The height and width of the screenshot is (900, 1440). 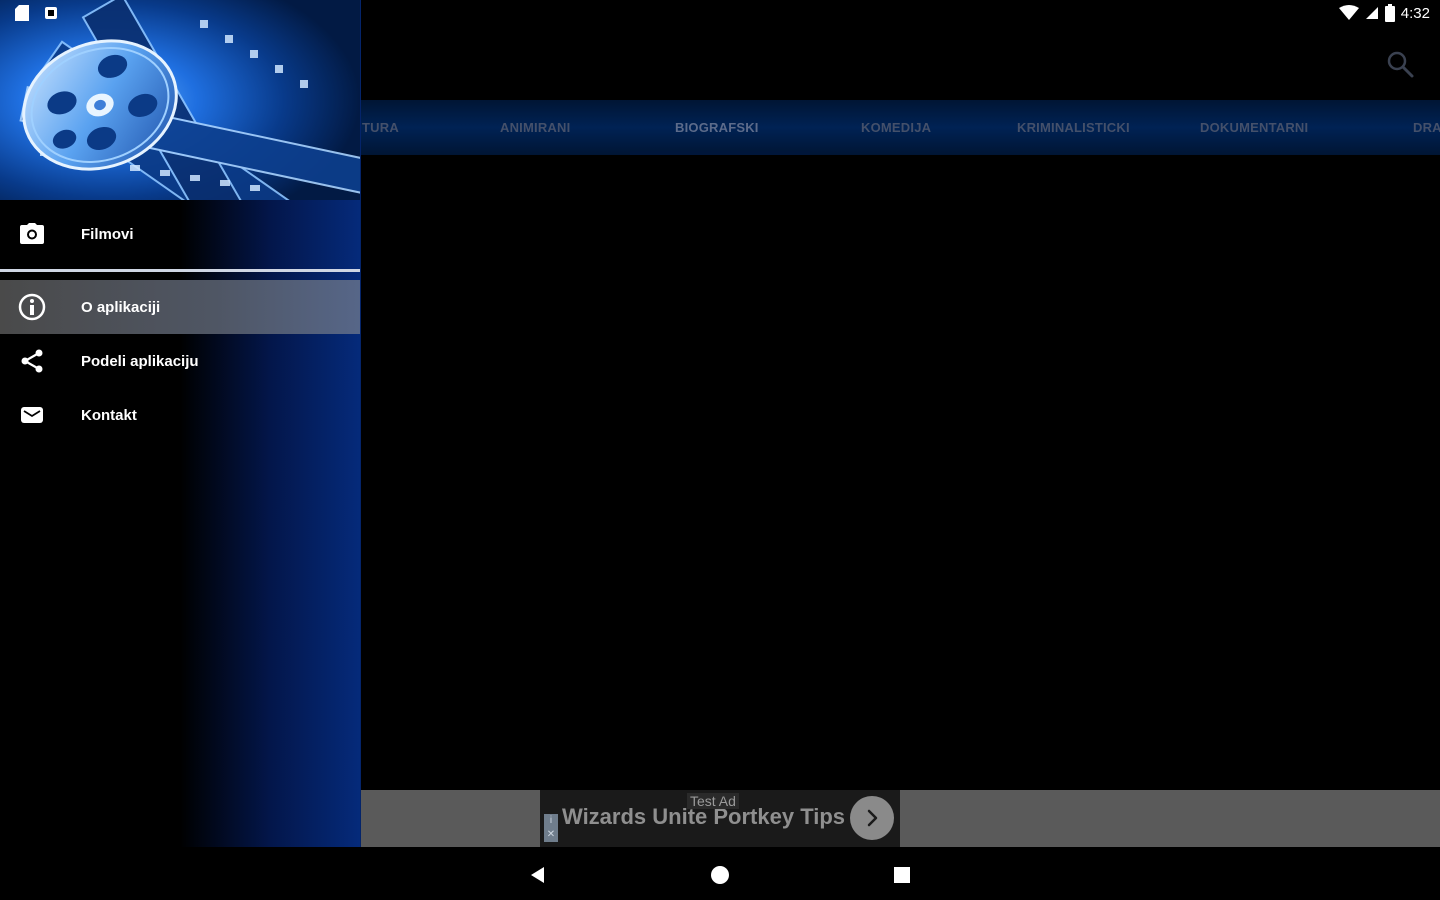 I want to click on tab-drama: DRA, so click(x=1426, y=127).